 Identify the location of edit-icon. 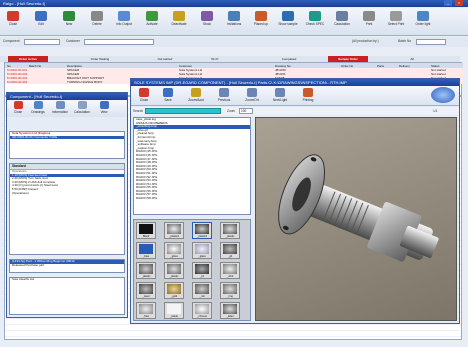
(41, 16).